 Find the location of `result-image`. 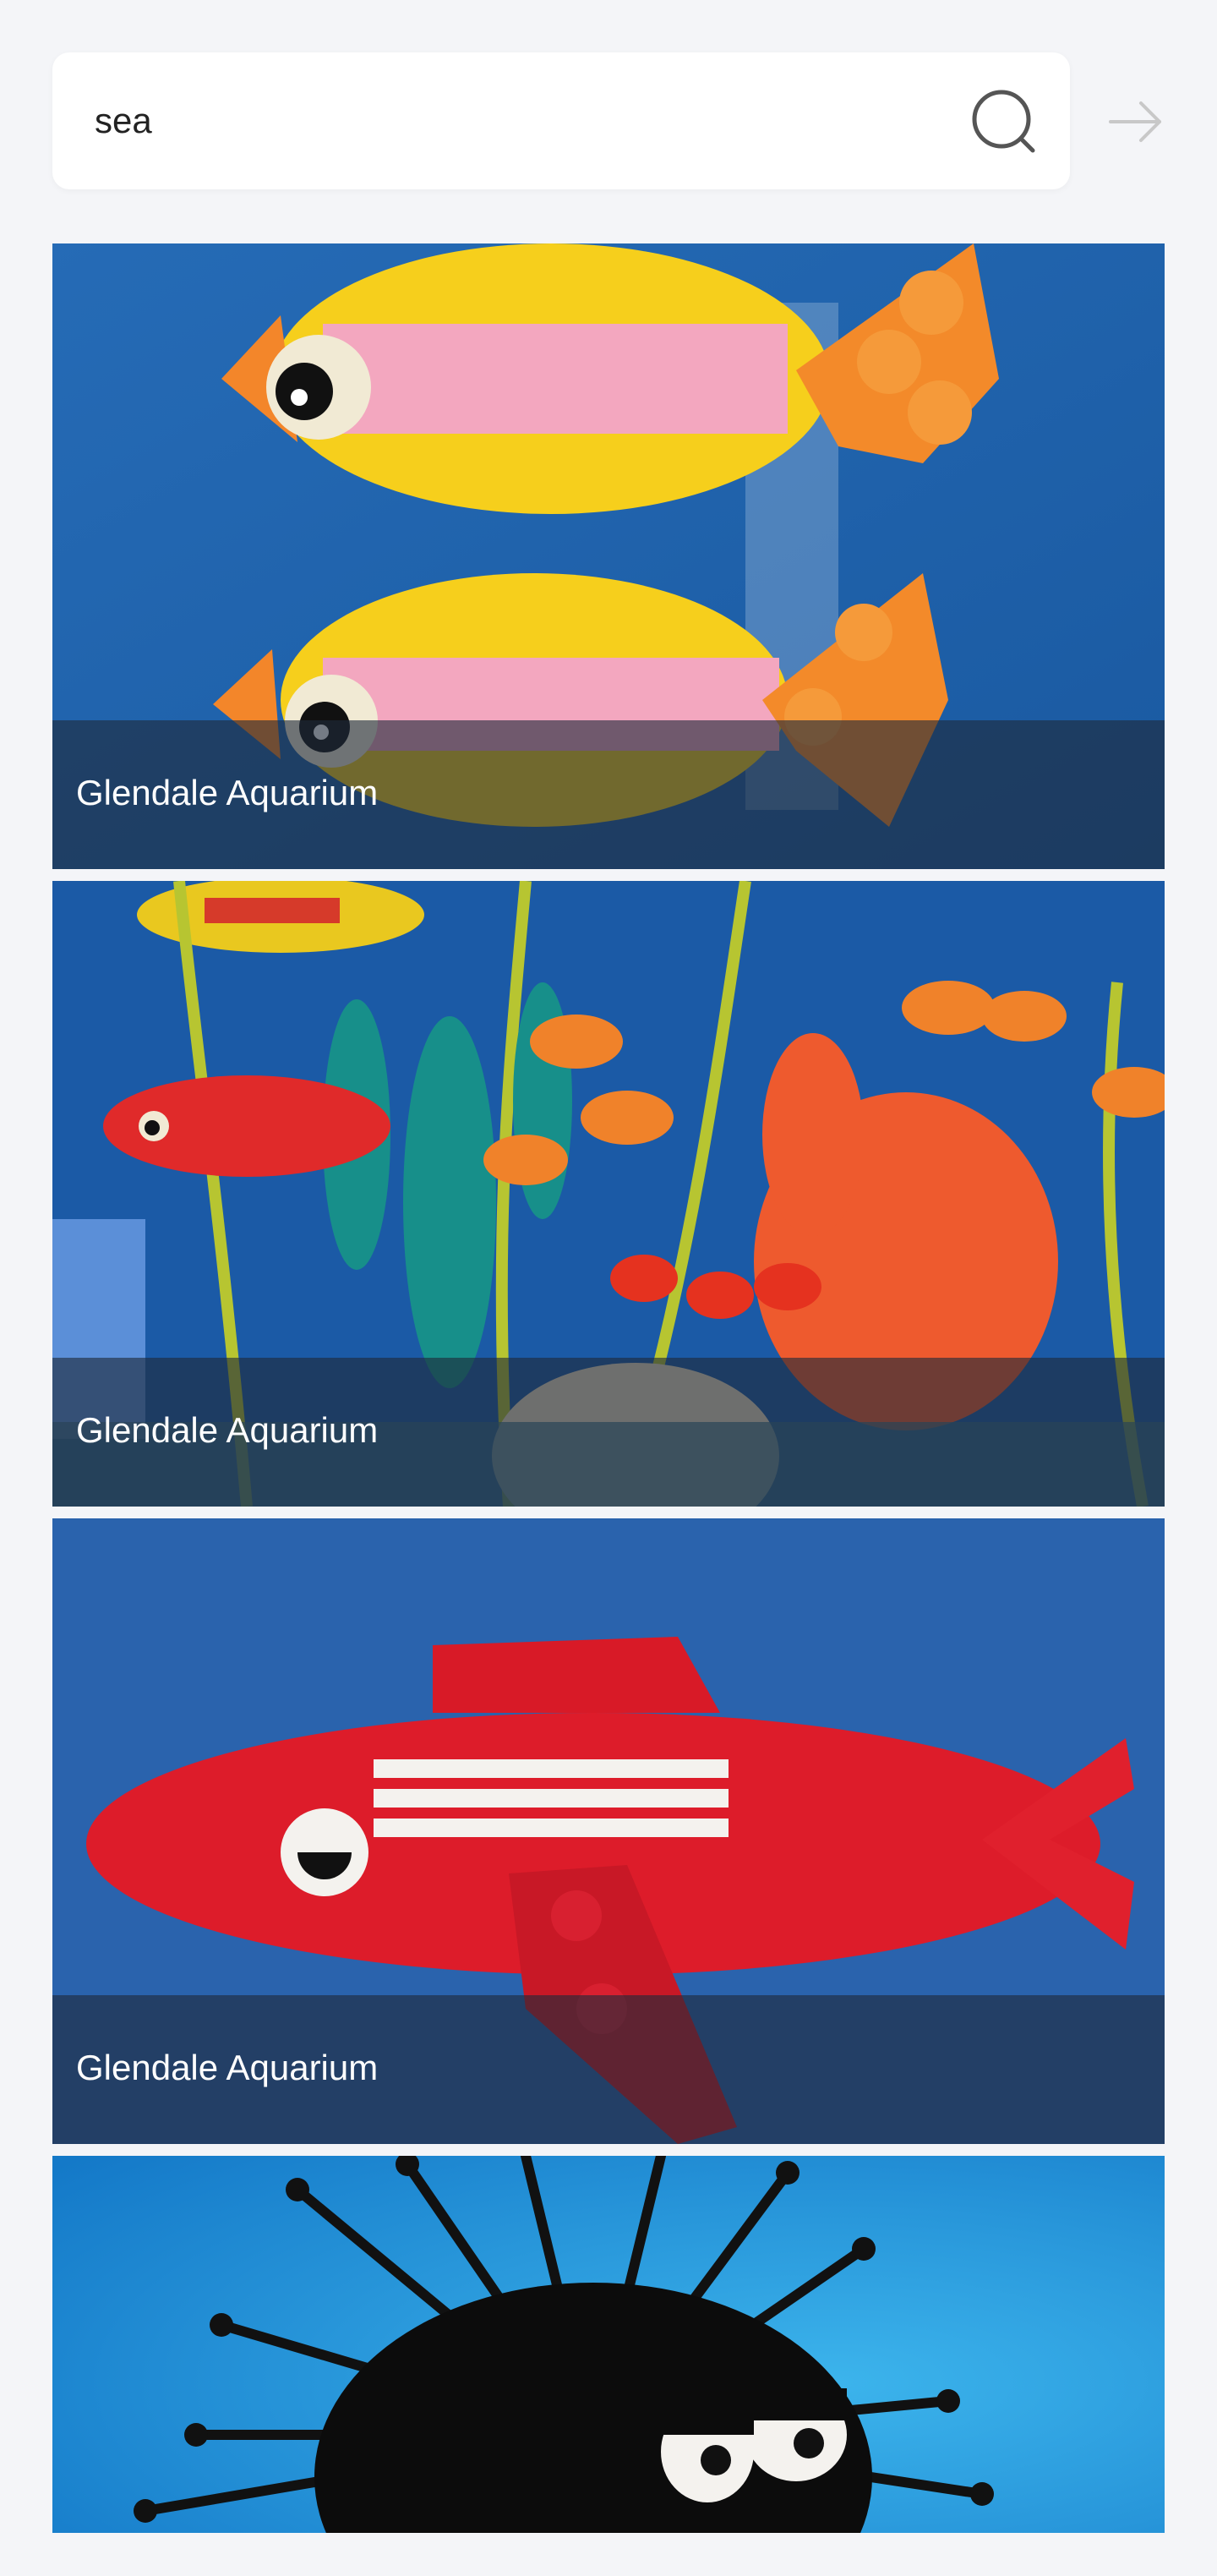

result-image is located at coordinates (608, 2344).